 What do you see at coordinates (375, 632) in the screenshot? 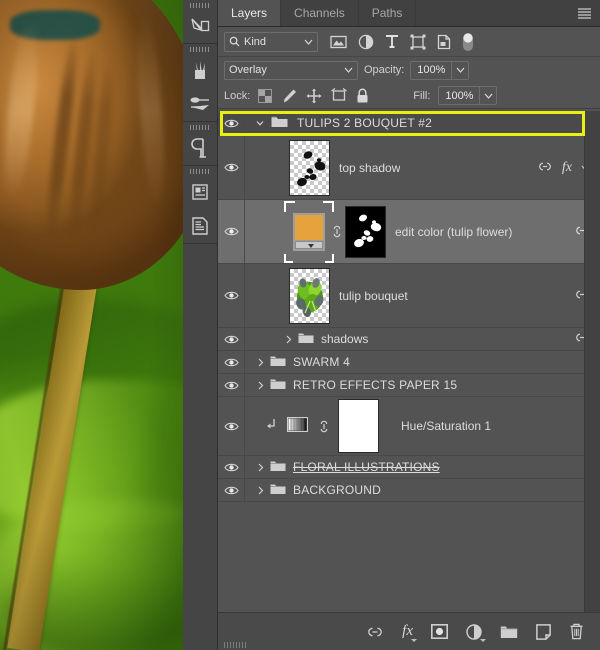
I see `link-layers-icon` at bounding box center [375, 632].